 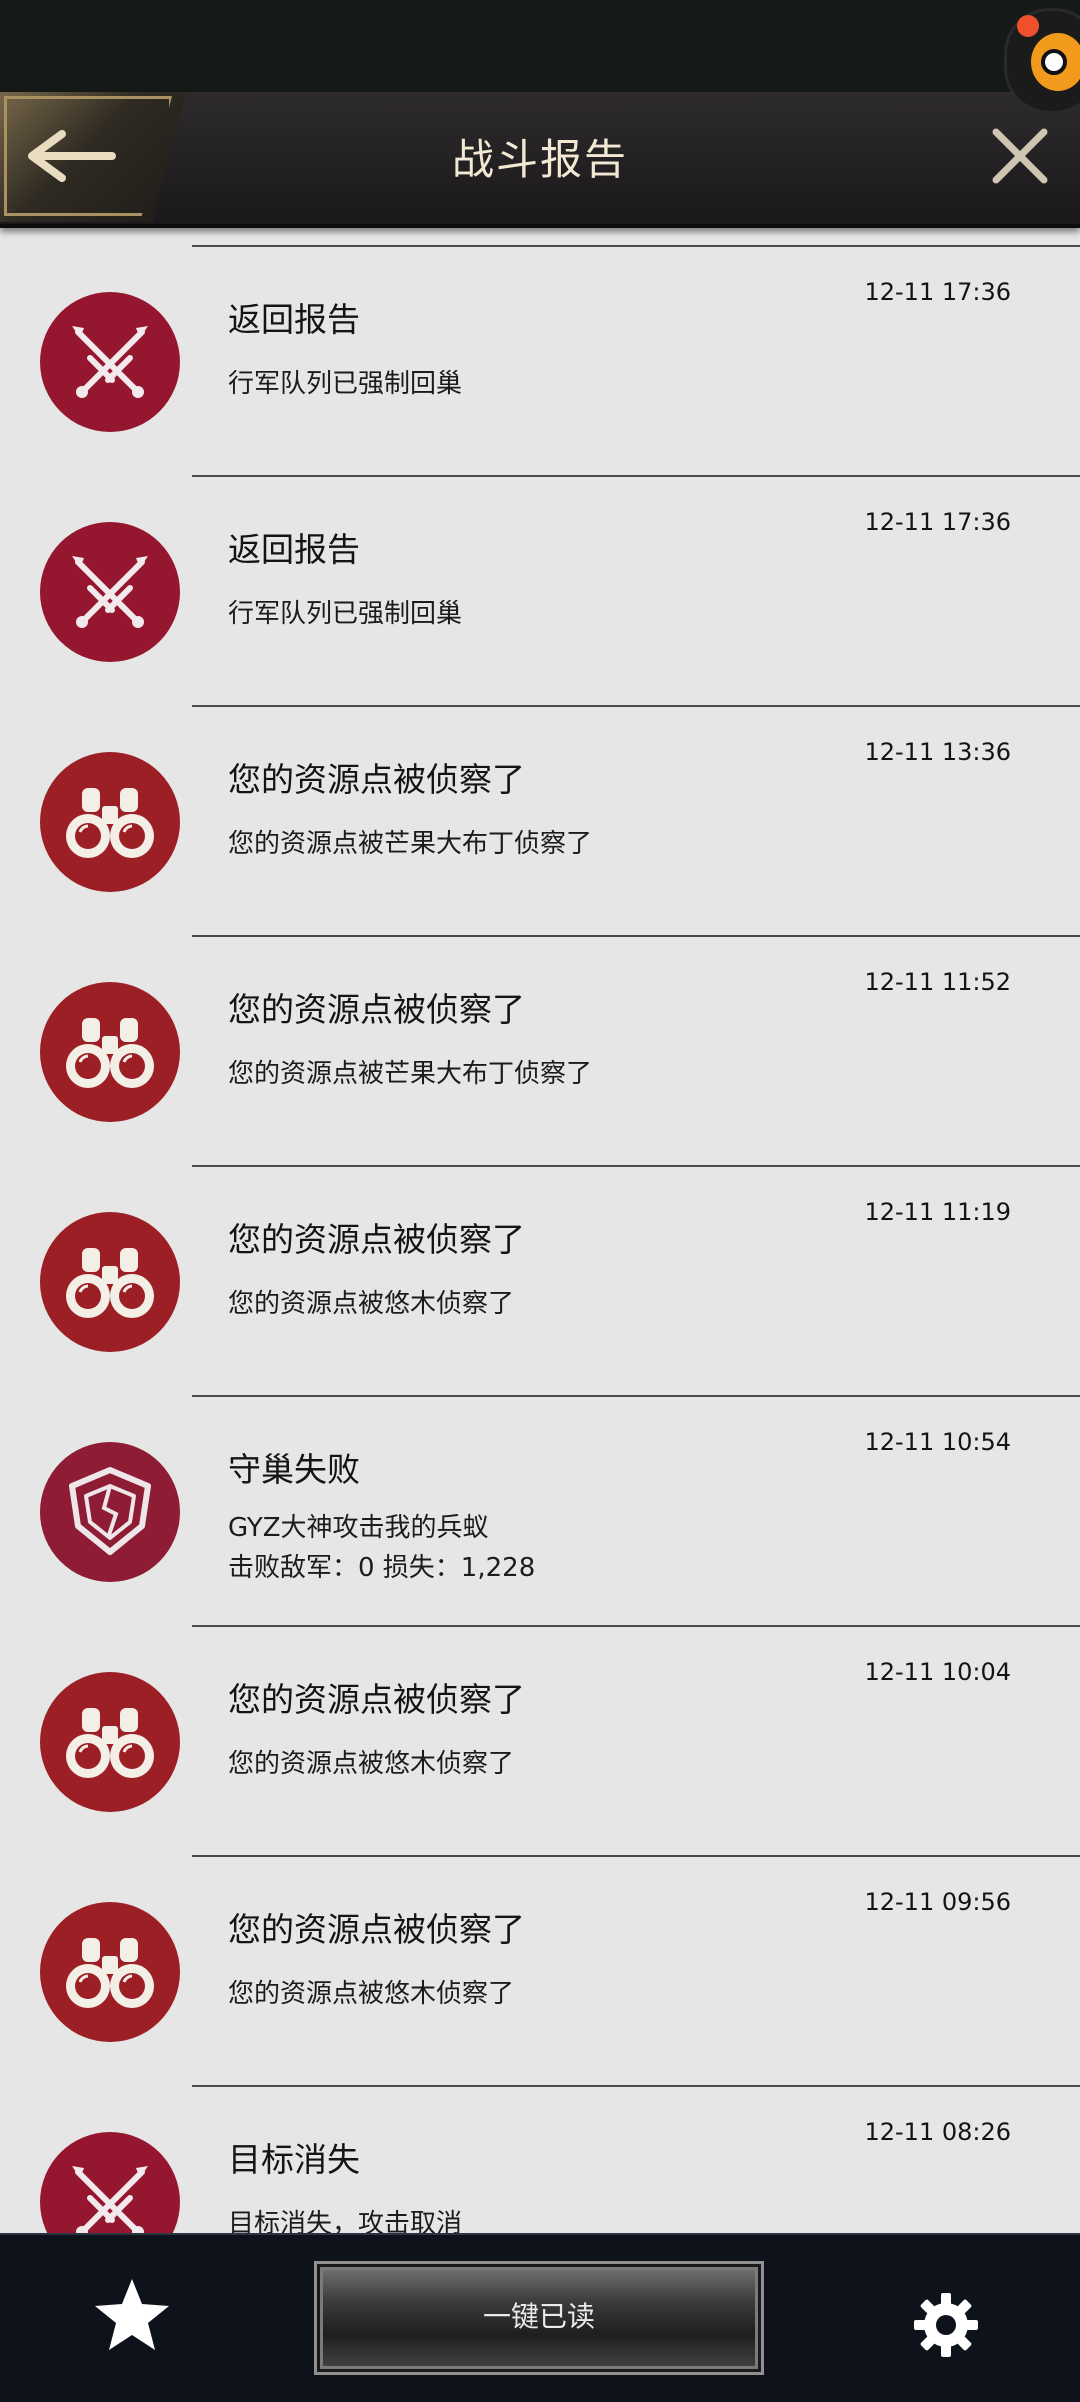 What do you see at coordinates (132, 2314) in the screenshot?
I see `star-icon` at bounding box center [132, 2314].